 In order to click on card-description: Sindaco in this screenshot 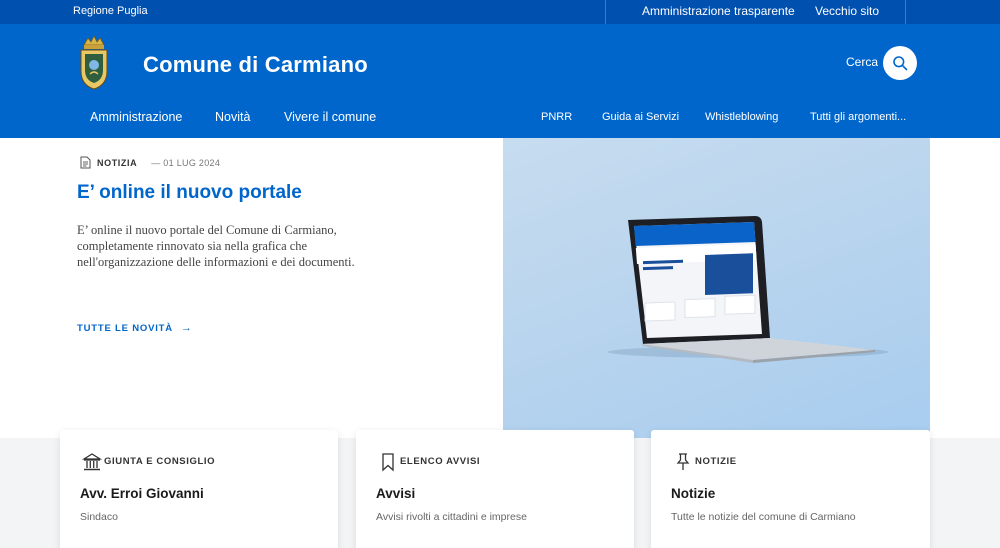, I will do `click(99, 517)`.